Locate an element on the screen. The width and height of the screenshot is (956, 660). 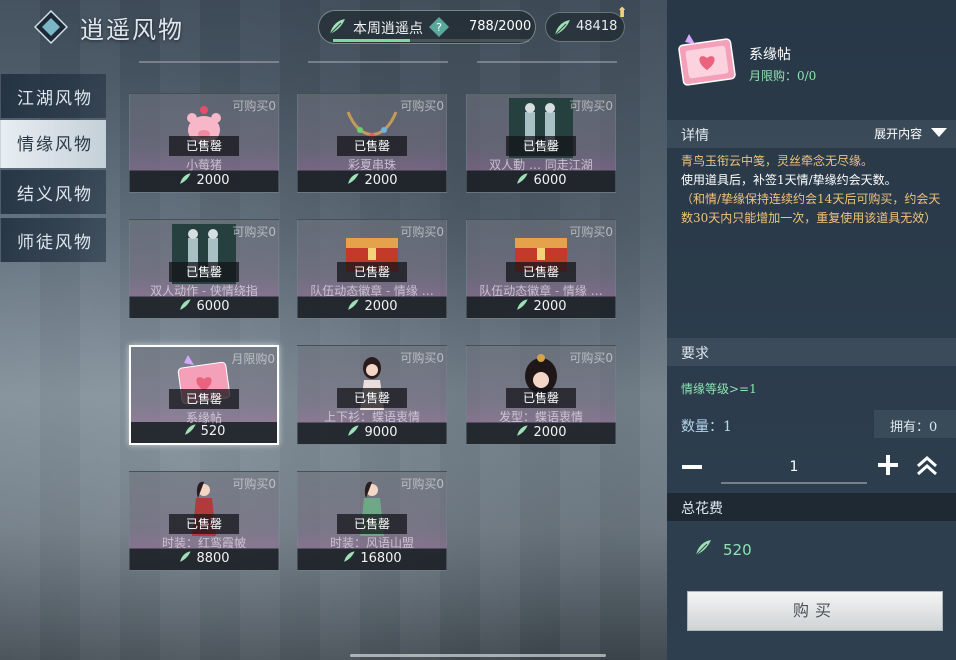
item-price: 16800 is located at coordinates (372, 559).